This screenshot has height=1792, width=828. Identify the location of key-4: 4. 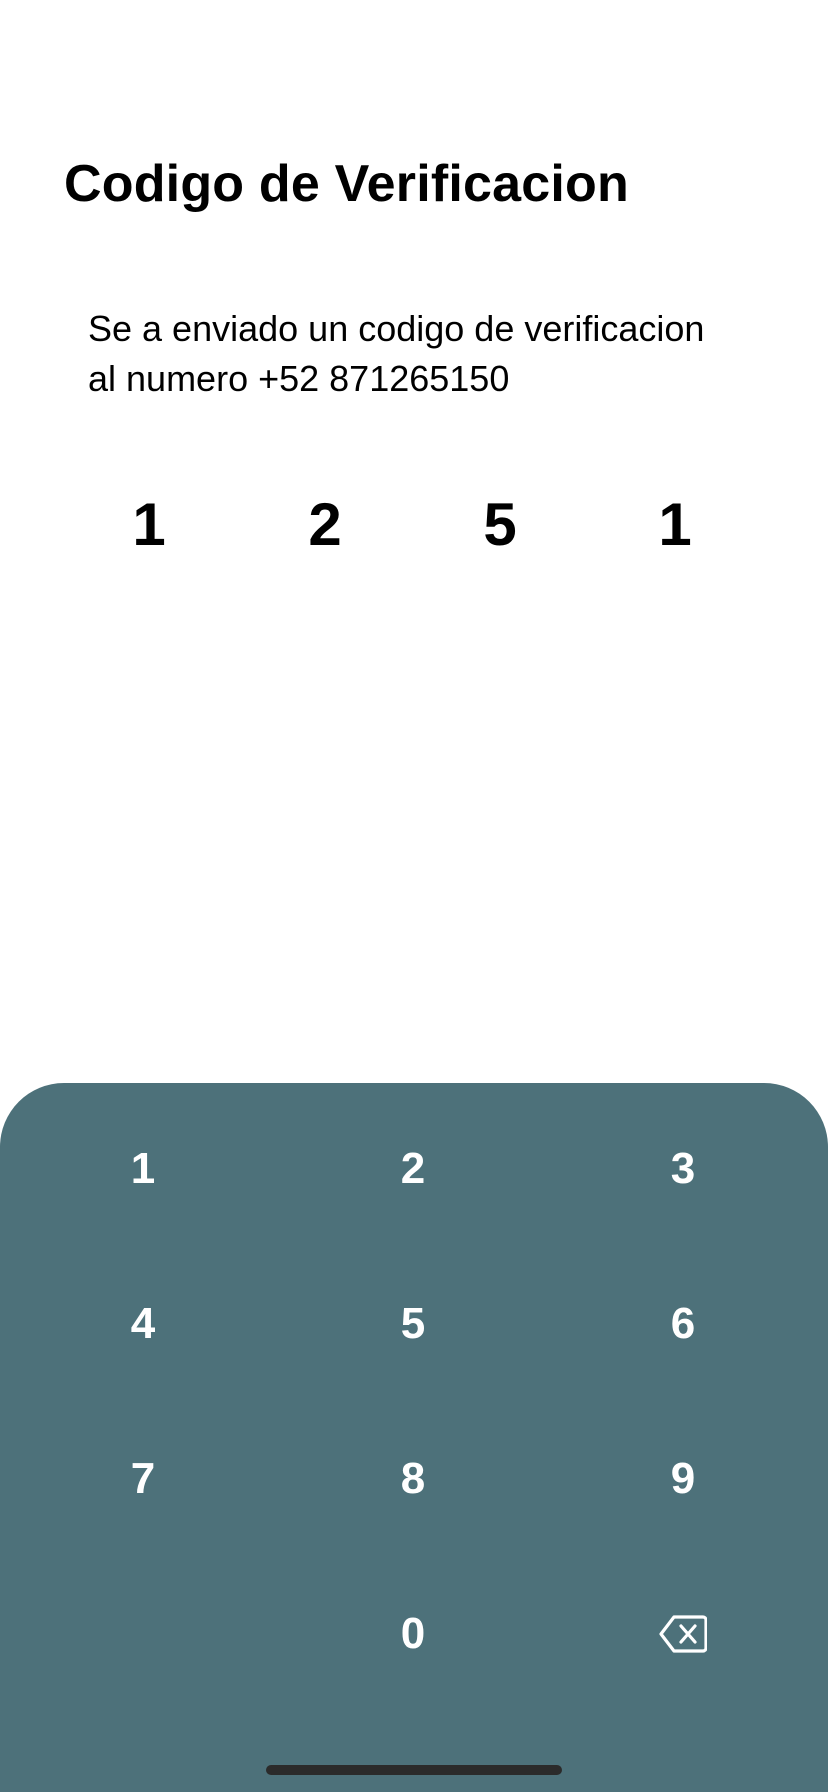
(143, 1324).